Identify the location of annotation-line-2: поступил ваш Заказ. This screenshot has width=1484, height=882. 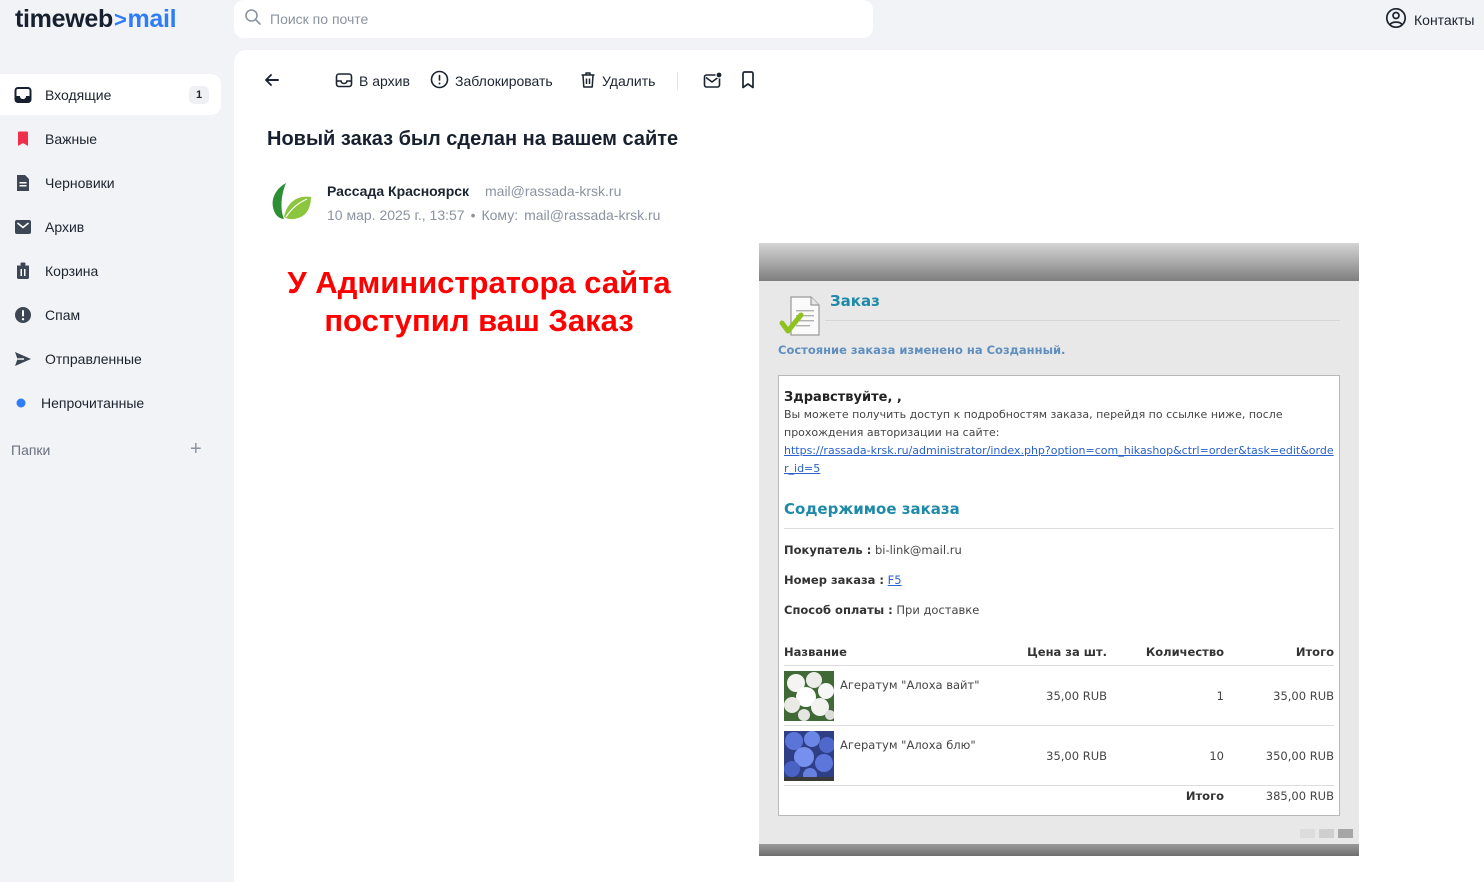
(479, 320).